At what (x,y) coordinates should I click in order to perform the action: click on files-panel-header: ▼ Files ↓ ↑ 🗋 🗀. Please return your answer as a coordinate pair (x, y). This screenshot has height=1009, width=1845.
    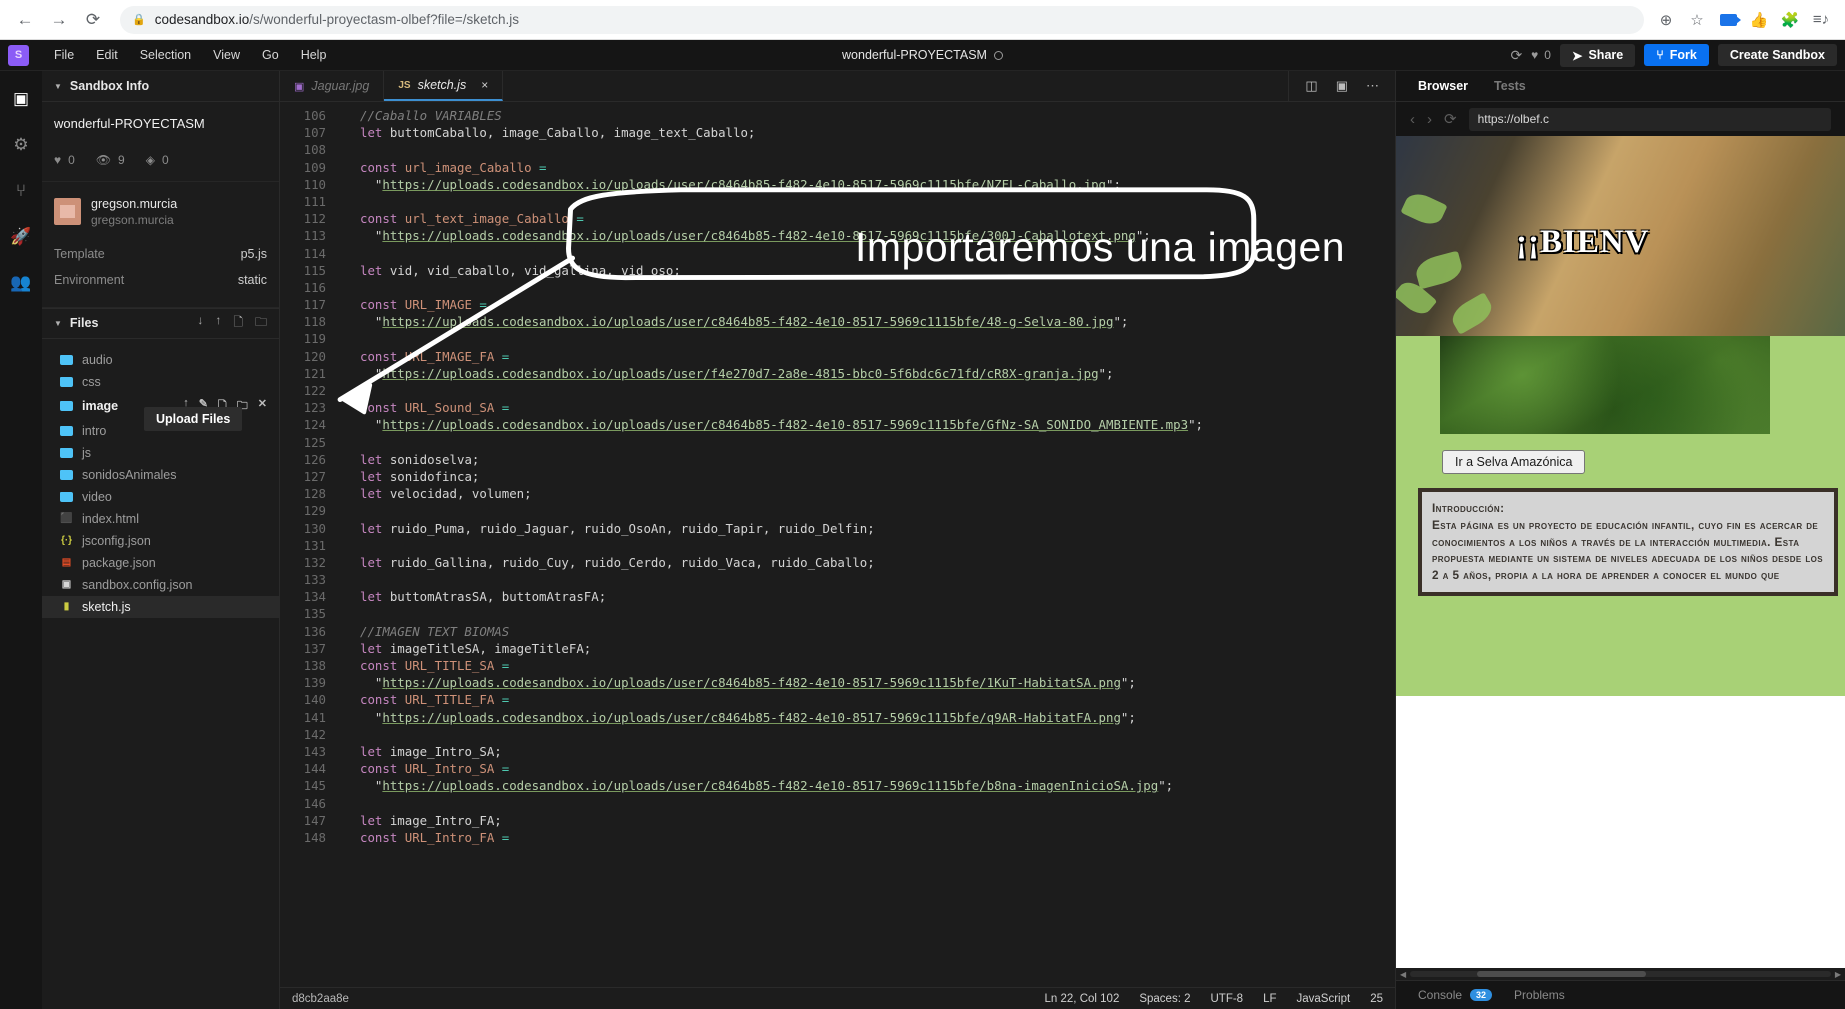
    Looking at the image, I should click on (160, 323).